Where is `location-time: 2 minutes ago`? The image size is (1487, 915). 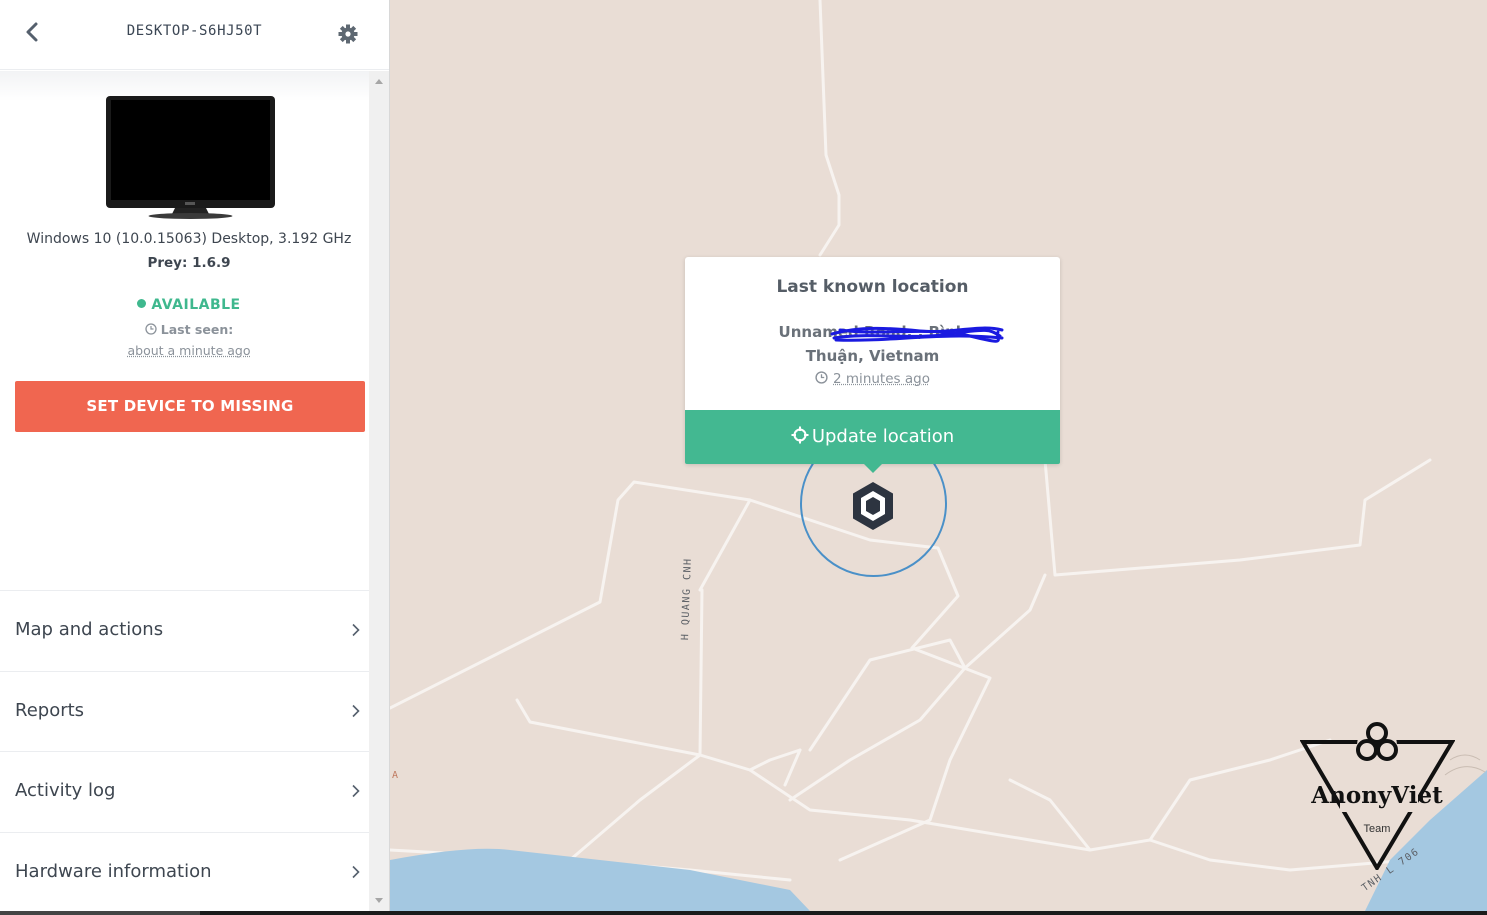
location-time: 2 minutes ago is located at coordinates (872, 379).